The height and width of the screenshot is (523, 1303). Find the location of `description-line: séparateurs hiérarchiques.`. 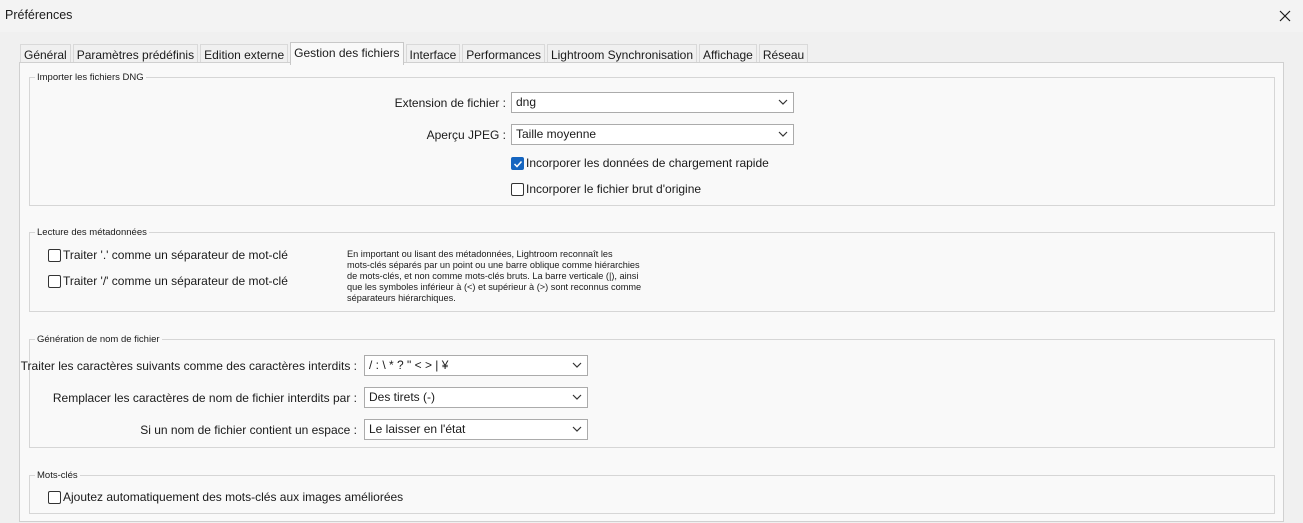

description-line: séparateurs hiérarchiques. is located at coordinates (401, 298).